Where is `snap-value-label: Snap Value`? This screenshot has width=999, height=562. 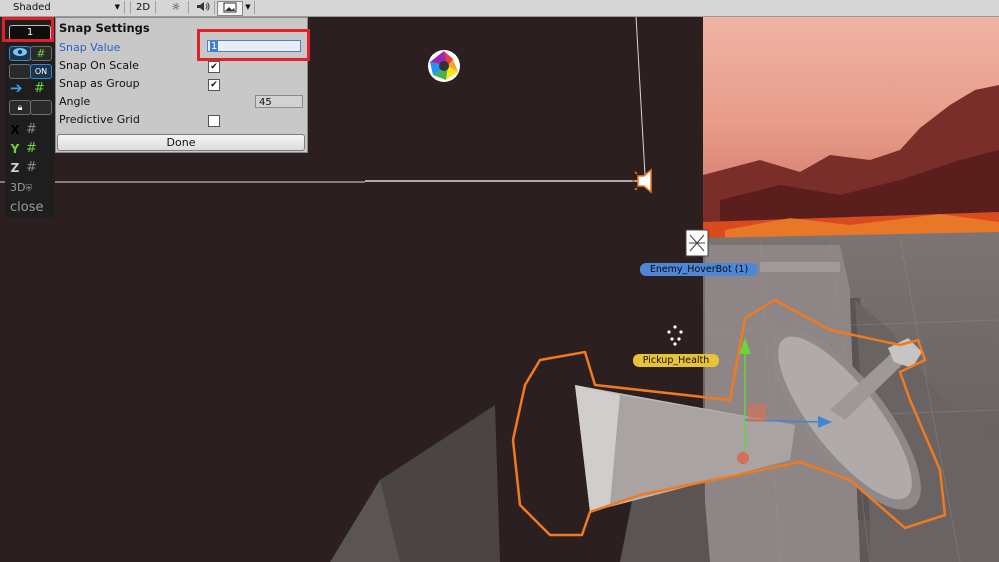 snap-value-label: Snap Value is located at coordinates (90, 47).